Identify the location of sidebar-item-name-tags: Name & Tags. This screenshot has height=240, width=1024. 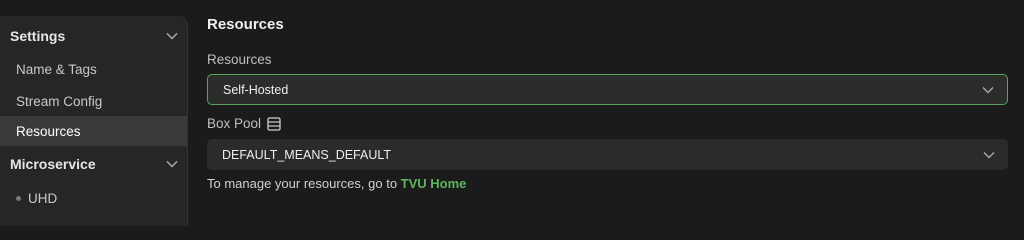
(93, 69).